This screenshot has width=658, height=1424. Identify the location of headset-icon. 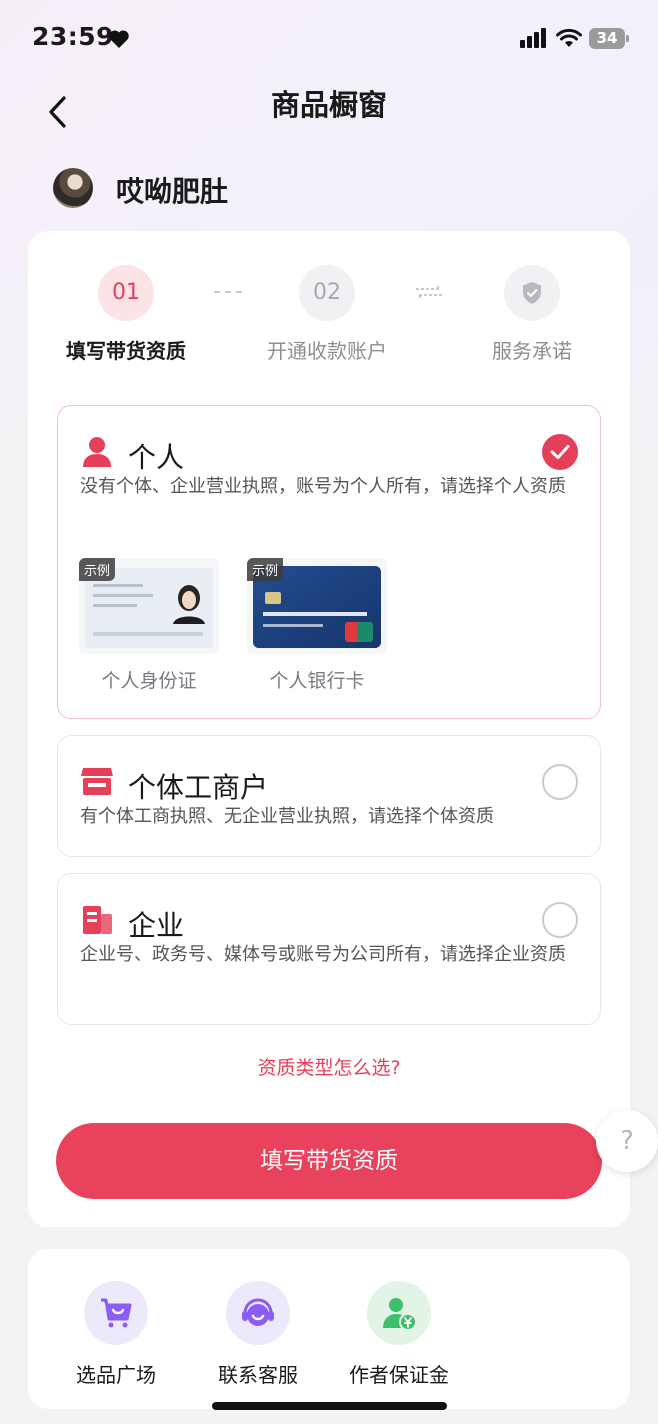
(258, 1313).